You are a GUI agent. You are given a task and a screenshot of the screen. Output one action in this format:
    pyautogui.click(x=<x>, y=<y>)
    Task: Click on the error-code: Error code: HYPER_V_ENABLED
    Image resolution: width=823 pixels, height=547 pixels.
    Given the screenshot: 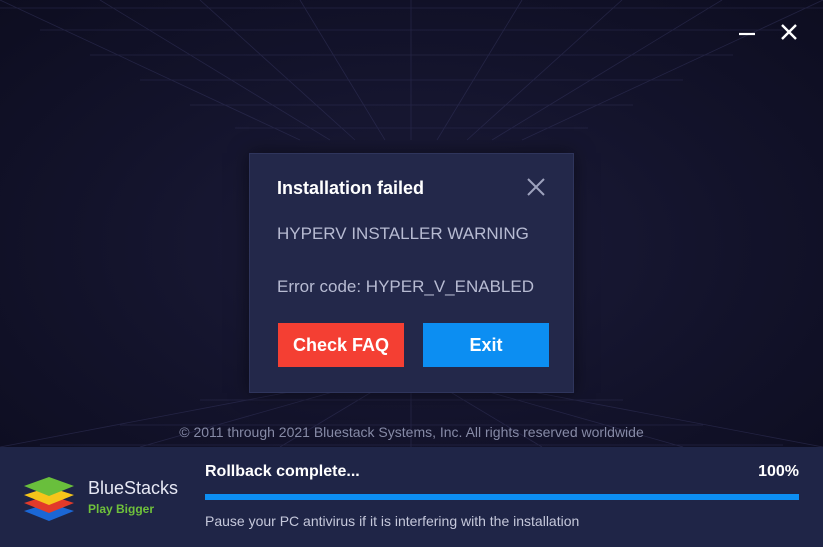 What is the action you would take?
    pyautogui.click(x=405, y=286)
    